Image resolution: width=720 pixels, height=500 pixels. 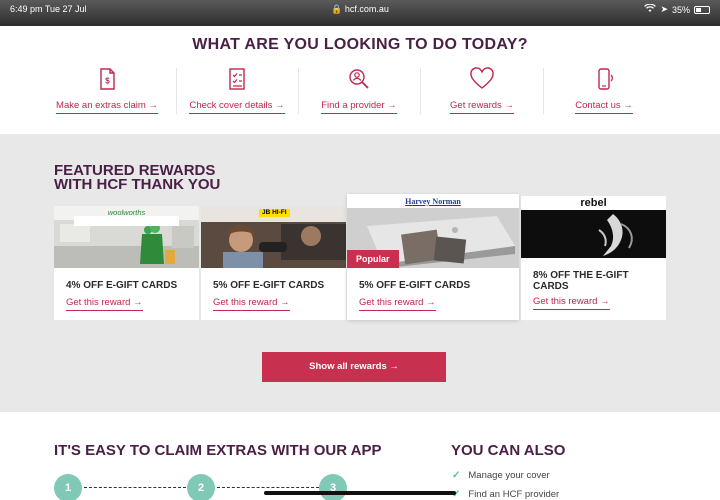 What do you see at coordinates (360, 44) in the screenshot?
I see `quick-actions-heading: WHAT ARE YOU LOOKING TO DO TODAY?` at bounding box center [360, 44].